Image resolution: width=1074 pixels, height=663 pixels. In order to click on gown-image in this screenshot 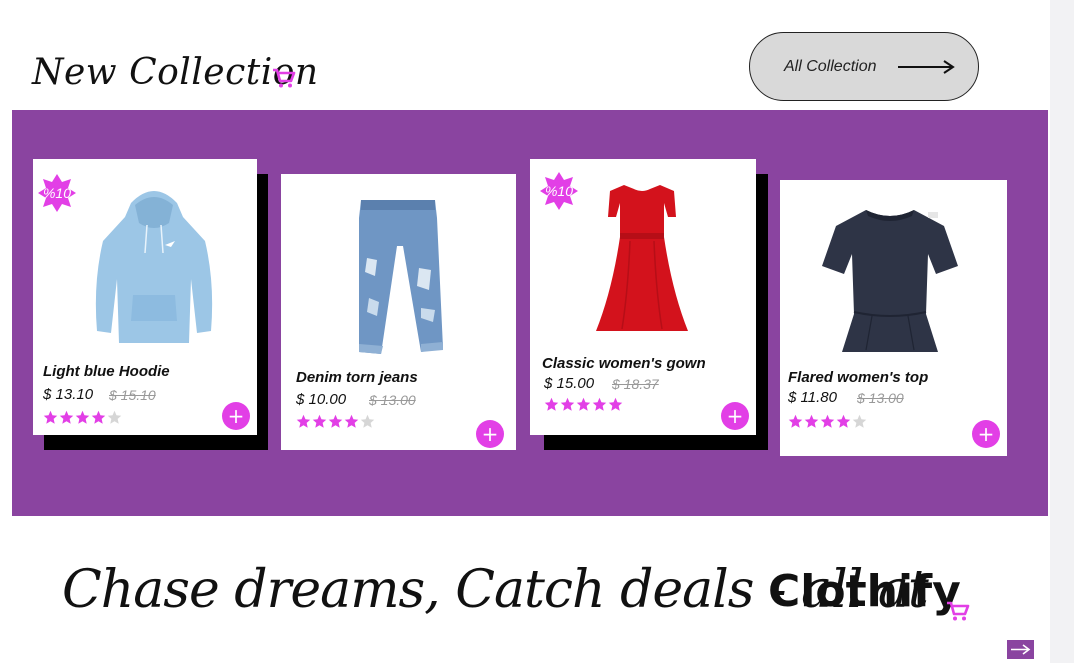, I will do `click(642, 258)`.